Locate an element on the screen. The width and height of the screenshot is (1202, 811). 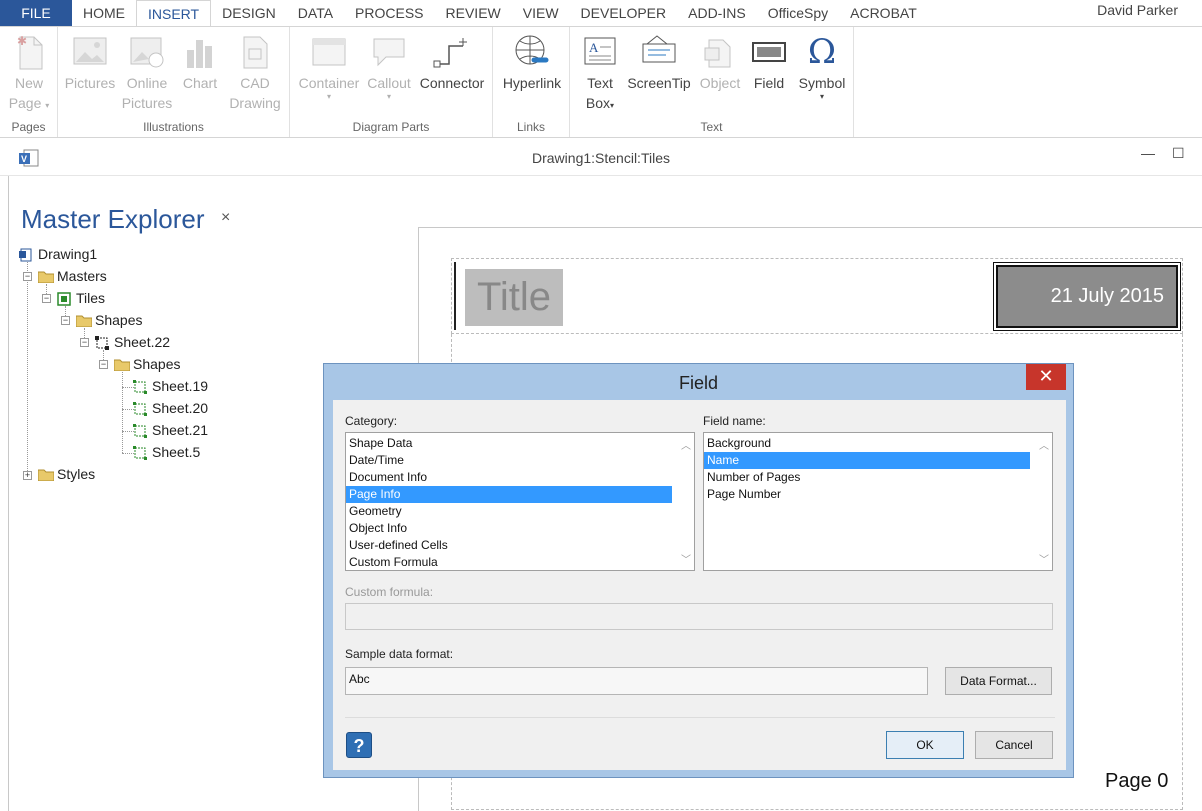
hyperlink-icon is located at coordinates (532, 52).